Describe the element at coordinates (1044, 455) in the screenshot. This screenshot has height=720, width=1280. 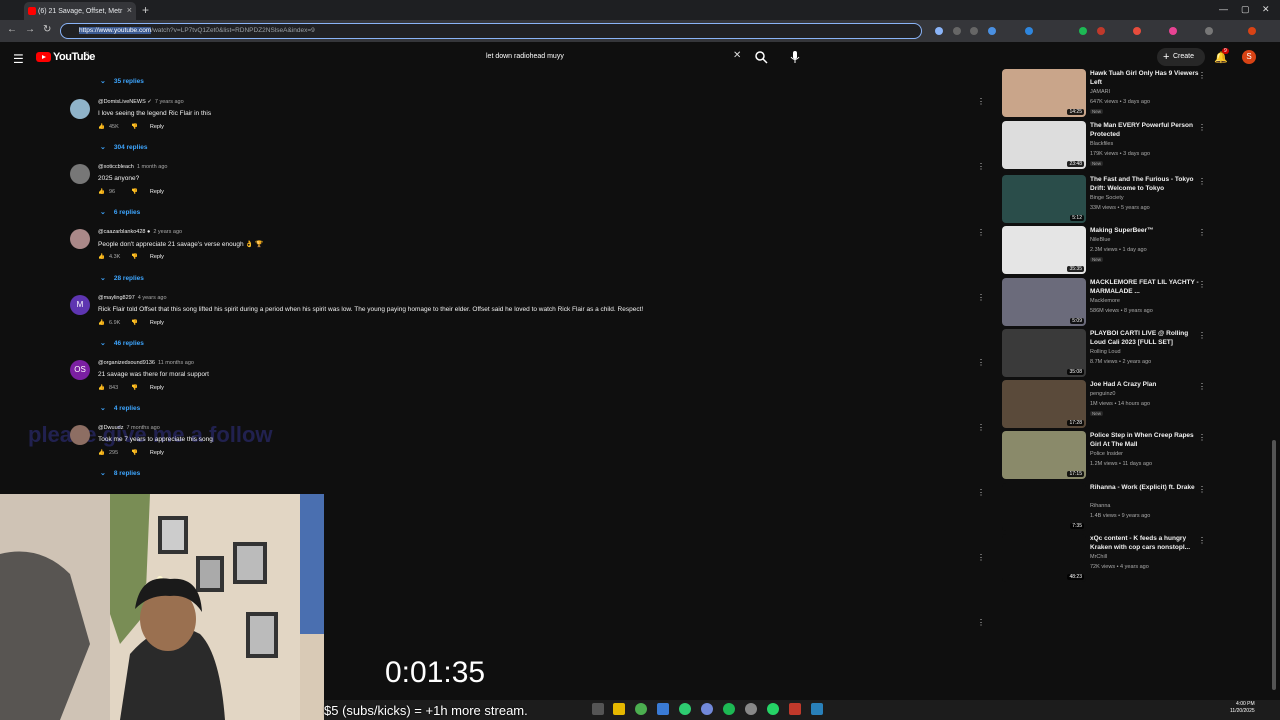
I see `video-thumbnail: 17:15` at that location.